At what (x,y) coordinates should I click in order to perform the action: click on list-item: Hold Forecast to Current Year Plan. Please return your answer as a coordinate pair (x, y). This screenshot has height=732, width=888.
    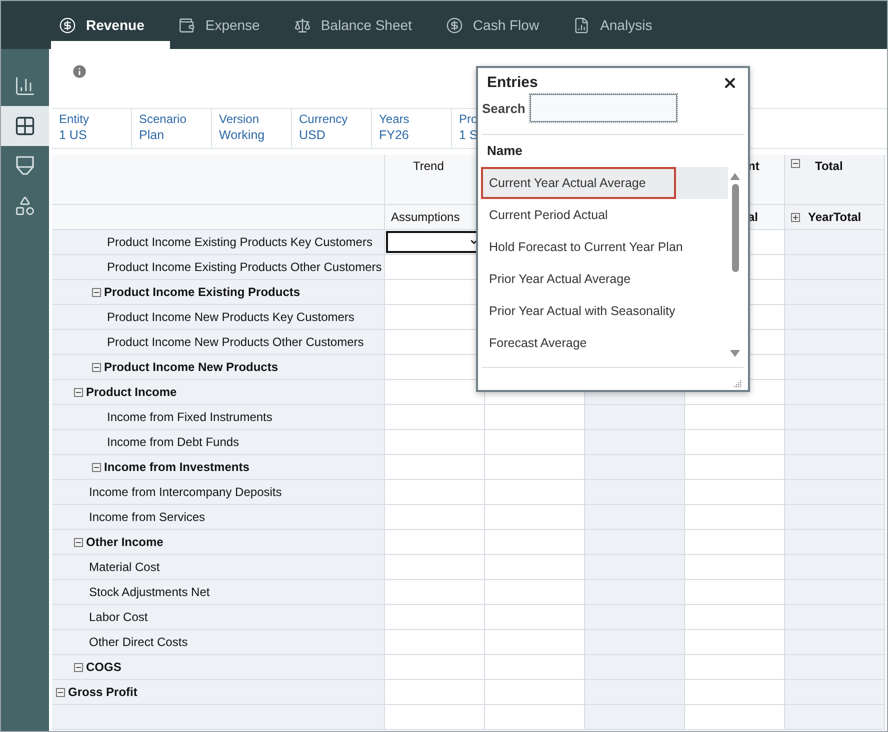
    Looking at the image, I should click on (604, 247).